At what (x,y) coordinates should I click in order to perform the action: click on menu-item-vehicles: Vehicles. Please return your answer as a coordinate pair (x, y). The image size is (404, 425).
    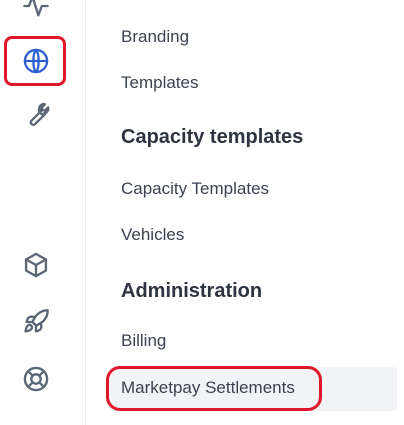
    Looking at the image, I should click on (152, 235).